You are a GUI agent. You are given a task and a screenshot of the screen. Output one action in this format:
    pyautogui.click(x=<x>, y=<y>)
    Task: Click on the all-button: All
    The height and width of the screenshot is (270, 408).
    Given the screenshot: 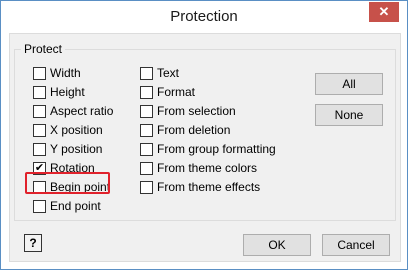 What is the action you would take?
    pyautogui.click(x=349, y=84)
    